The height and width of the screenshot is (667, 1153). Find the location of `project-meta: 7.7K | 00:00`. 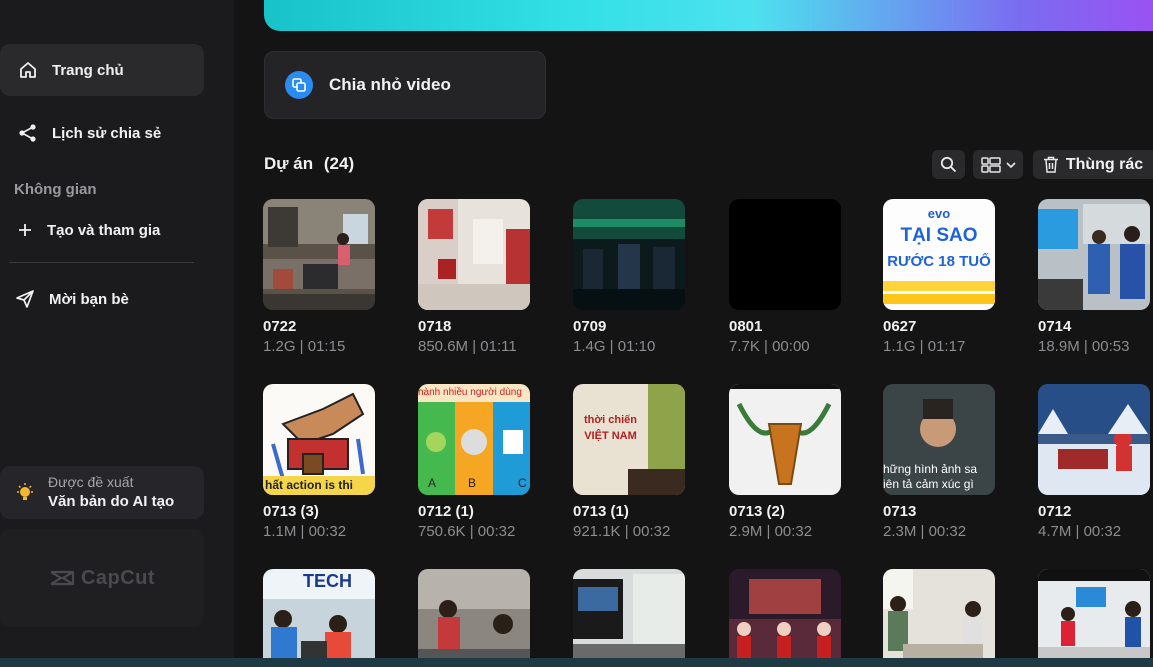

project-meta: 7.7K | 00:00 is located at coordinates (769, 346).